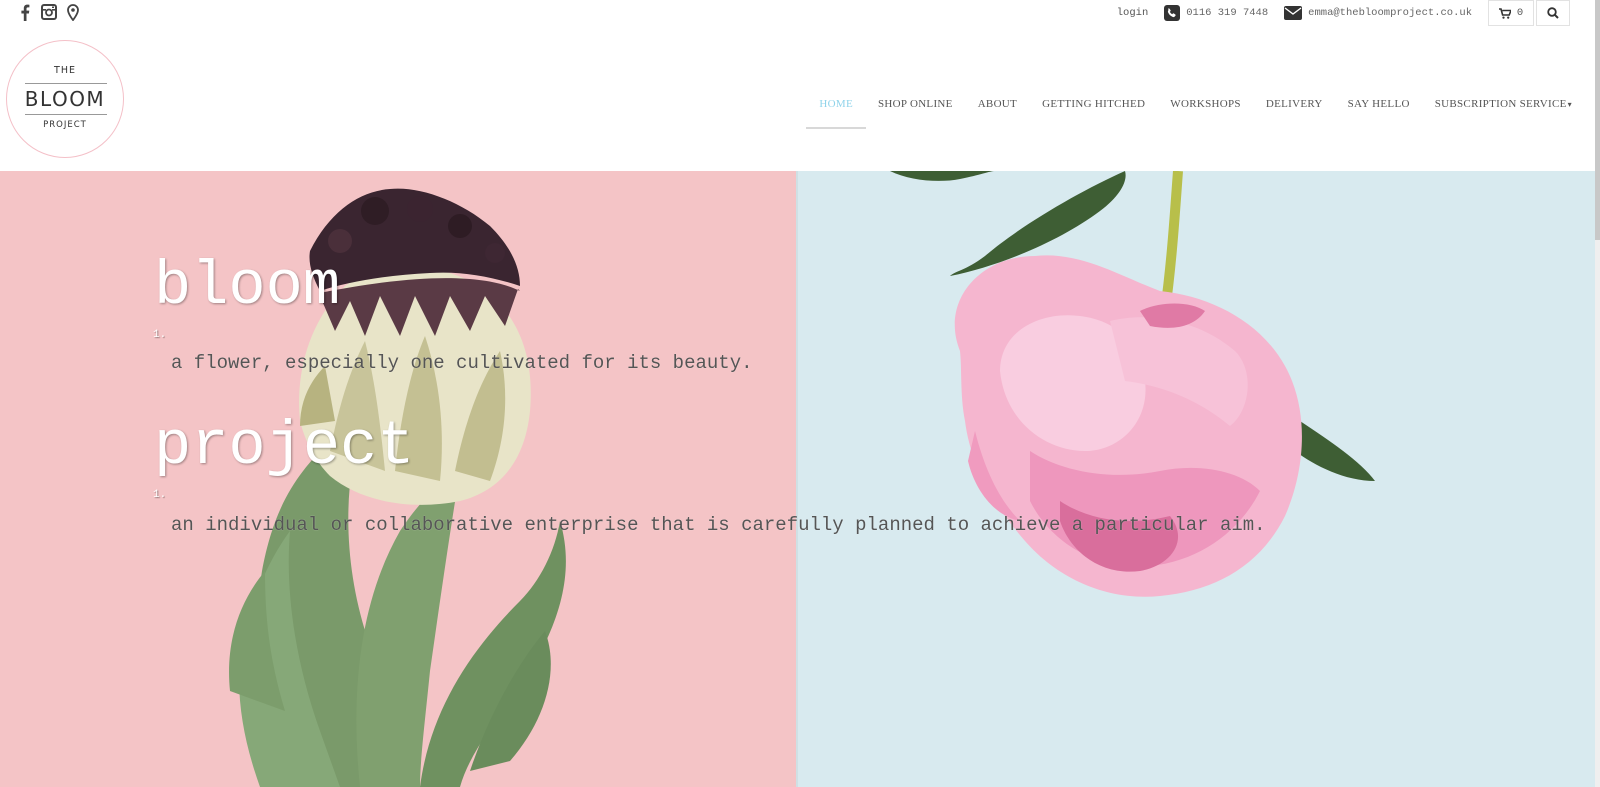  Describe the element at coordinates (1205, 104) in the screenshot. I see `nav-item-workshops: WORKSHOPS` at that location.